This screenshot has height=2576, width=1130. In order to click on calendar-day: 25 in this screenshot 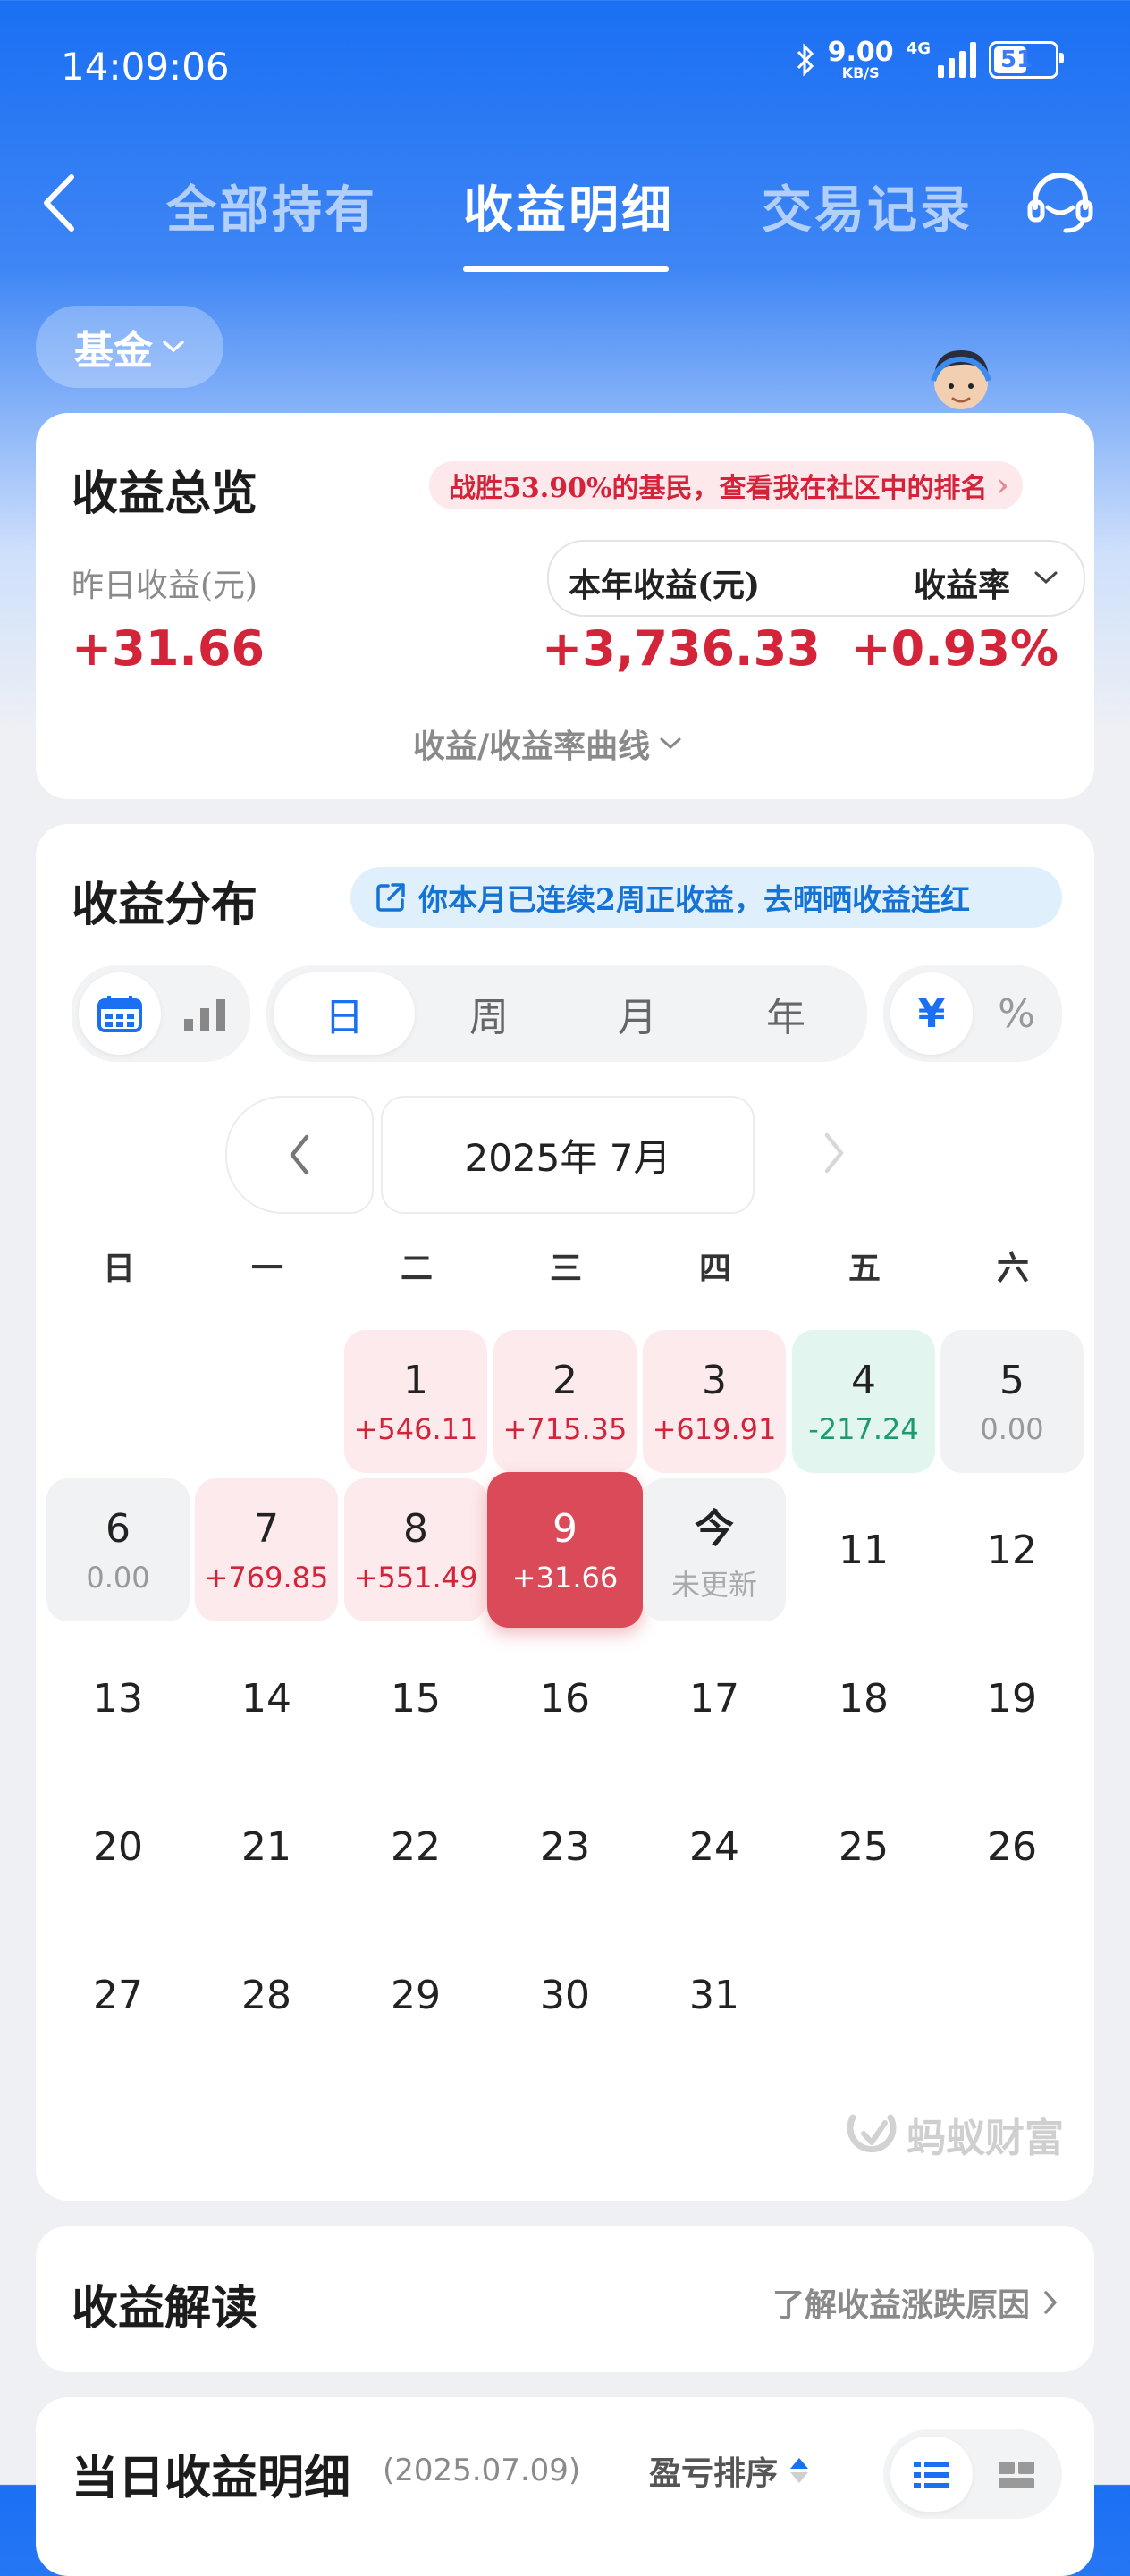, I will do `click(864, 1847)`.